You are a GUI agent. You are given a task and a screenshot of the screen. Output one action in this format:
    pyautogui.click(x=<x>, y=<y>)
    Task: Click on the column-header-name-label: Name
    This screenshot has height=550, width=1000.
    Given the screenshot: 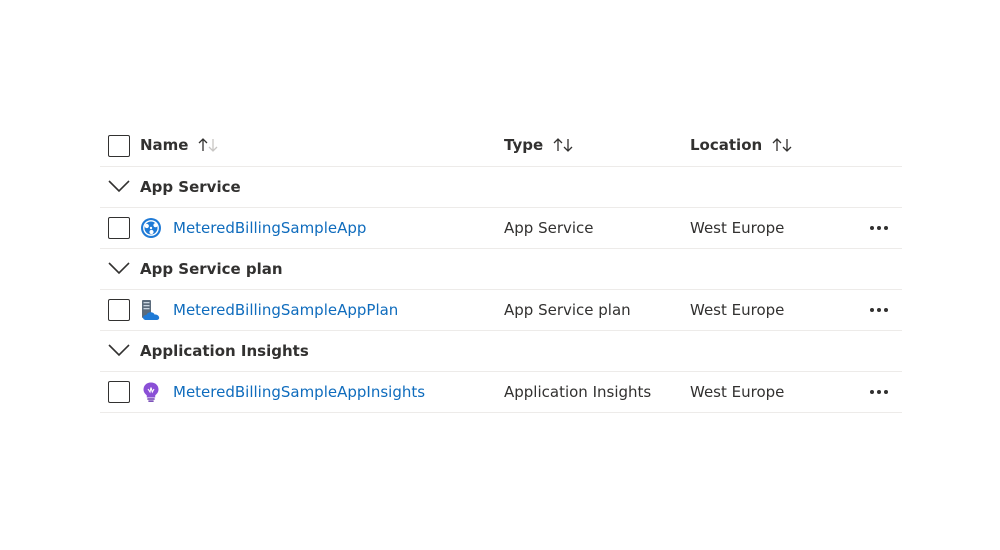 What is the action you would take?
    pyautogui.click(x=164, y=145)
    